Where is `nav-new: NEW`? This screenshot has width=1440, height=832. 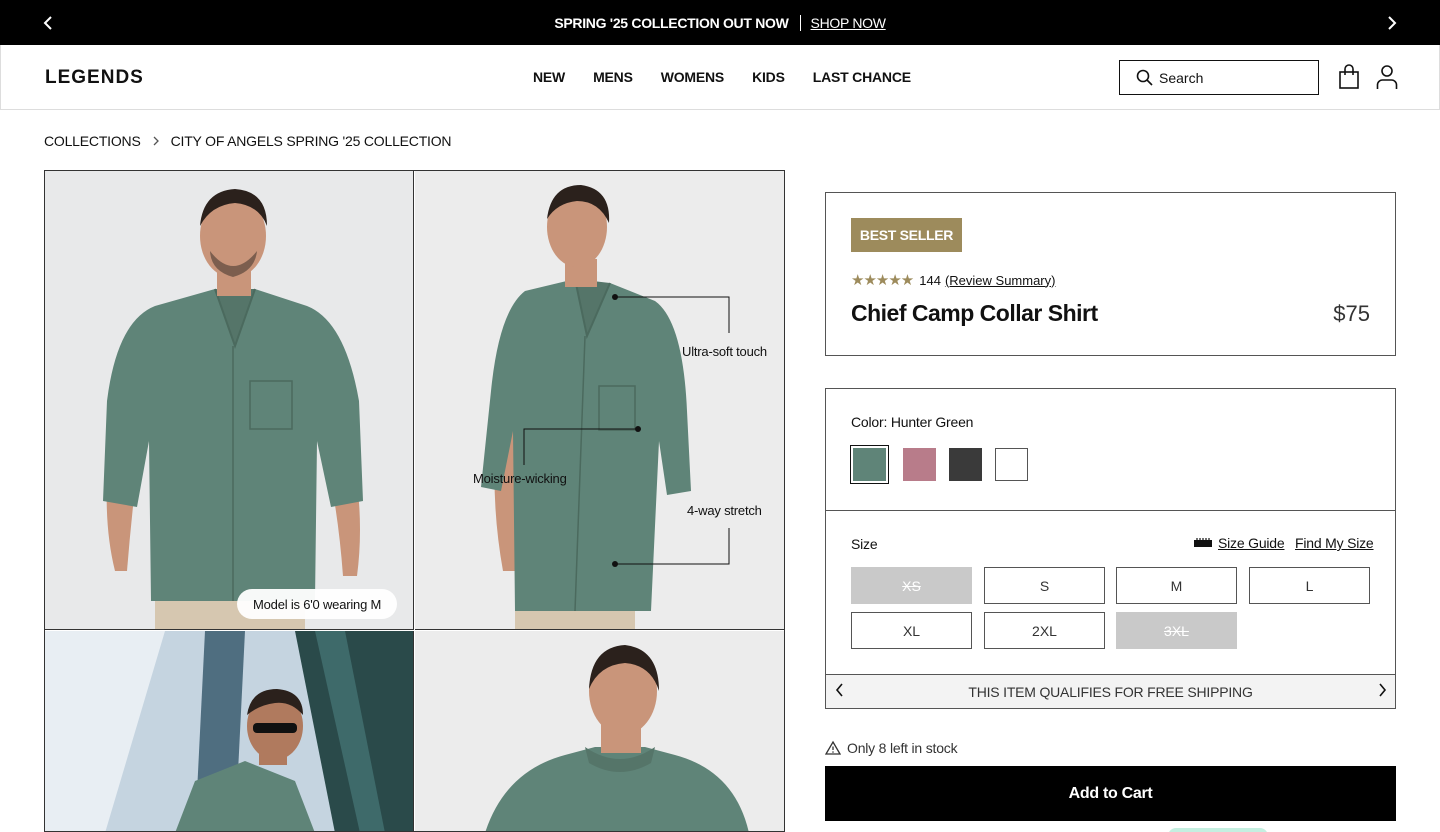 nav-new: NEW is located at coordinates (549, 77).